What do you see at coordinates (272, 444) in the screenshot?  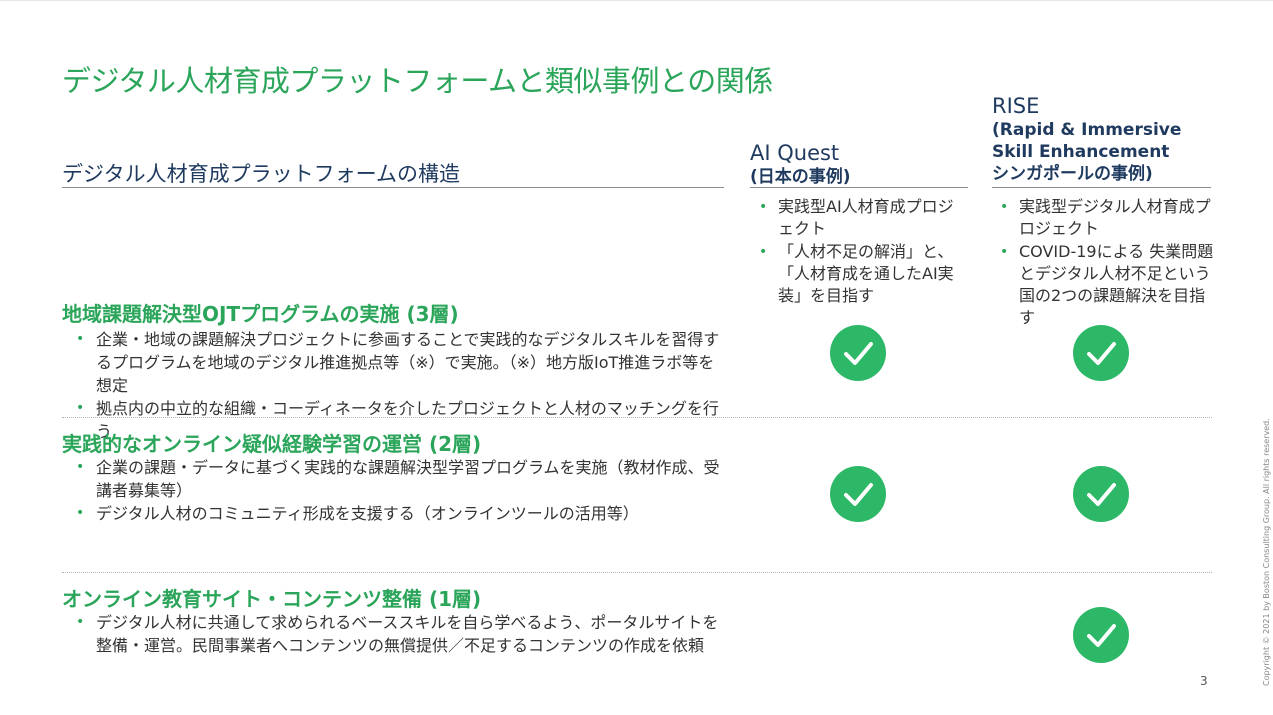 I see `layer2-title: 実践的なオンライン疑似経験学習の運営 (2層)` at bounding box center [272, 444].